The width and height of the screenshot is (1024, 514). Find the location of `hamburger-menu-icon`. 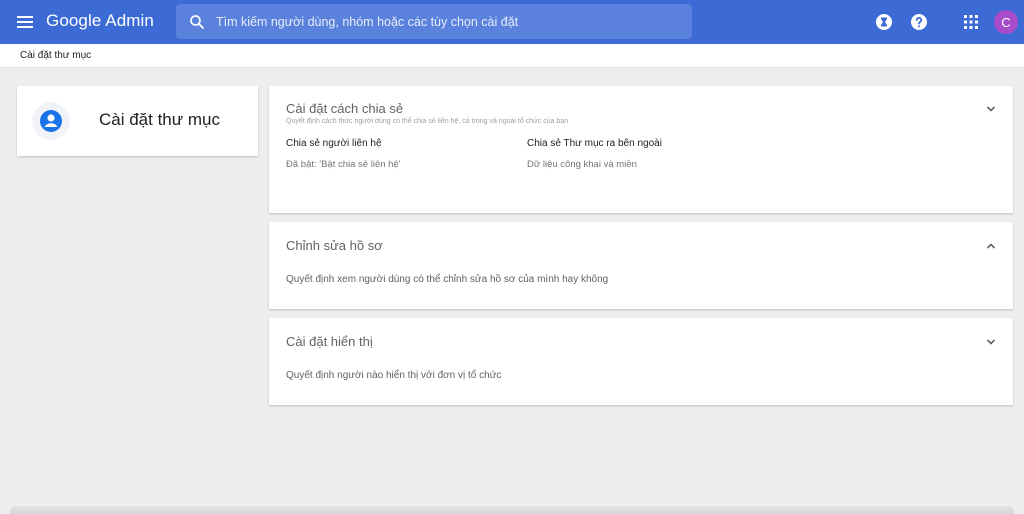

hamburger-menu-icon is located at coordinates (25, 22).